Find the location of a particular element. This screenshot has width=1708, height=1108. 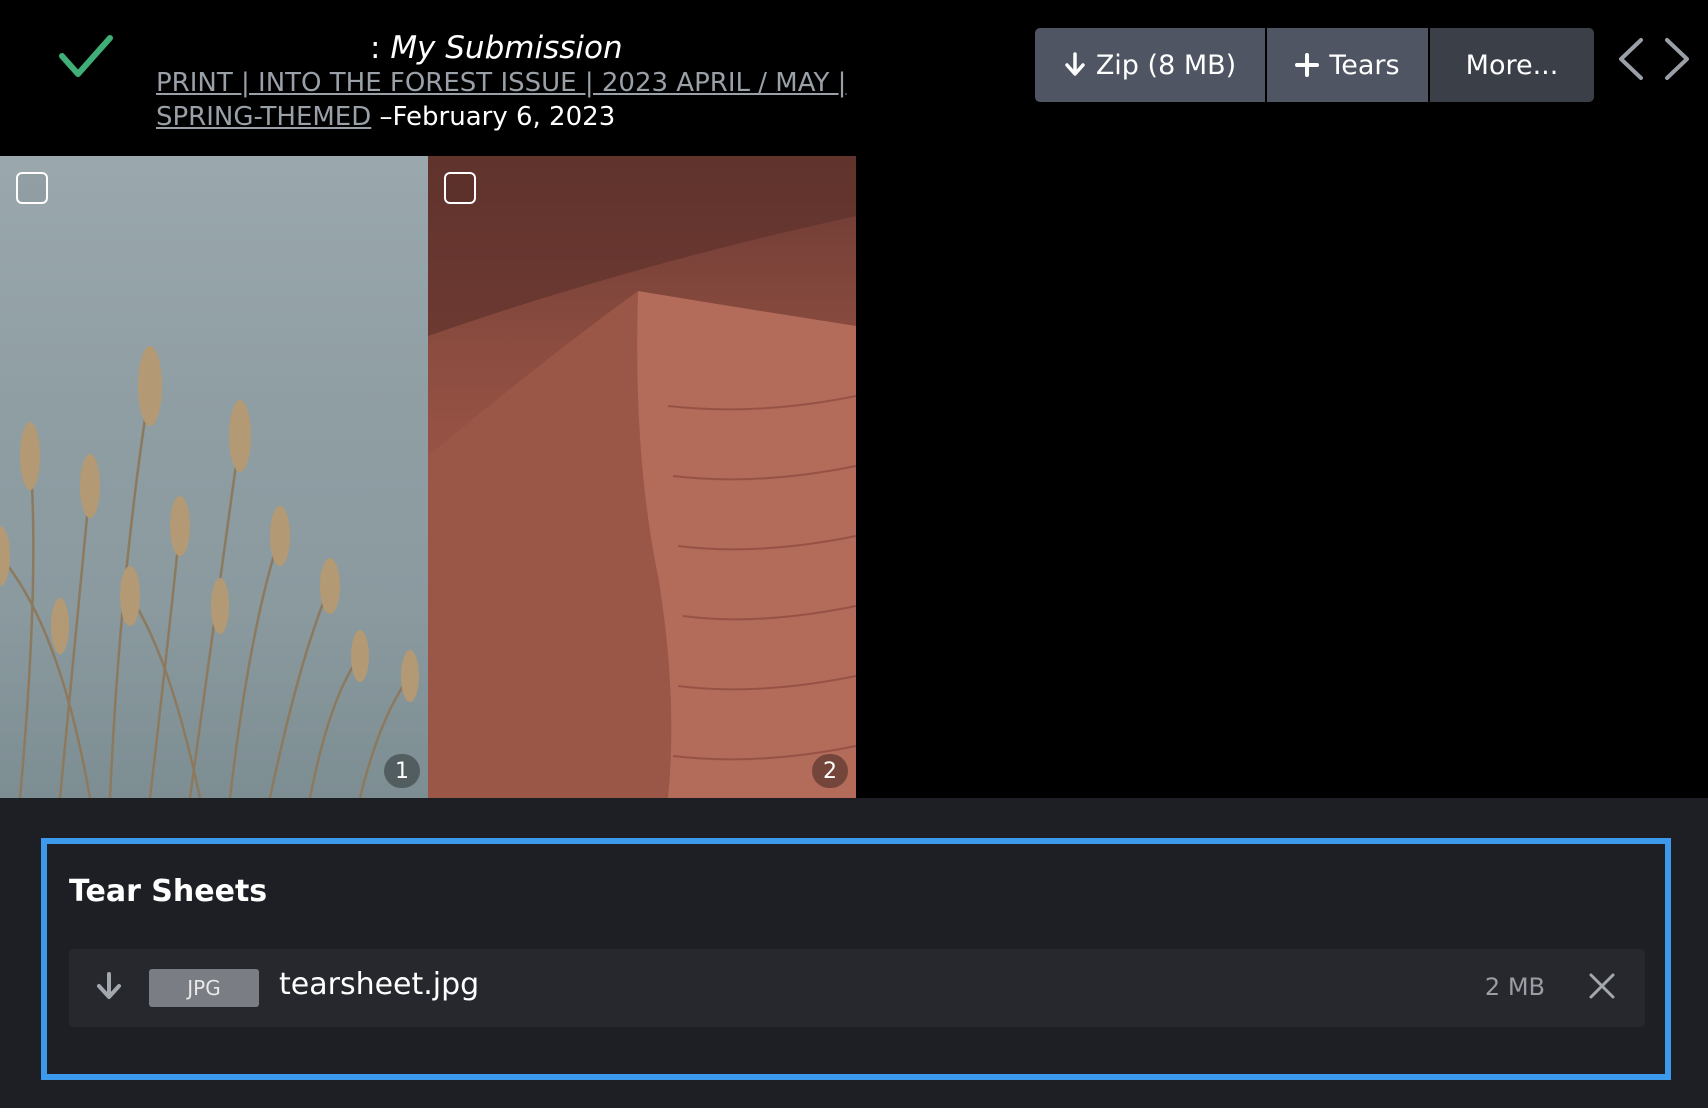

image-number-badge: 1 is located at coordinates (402, 771).